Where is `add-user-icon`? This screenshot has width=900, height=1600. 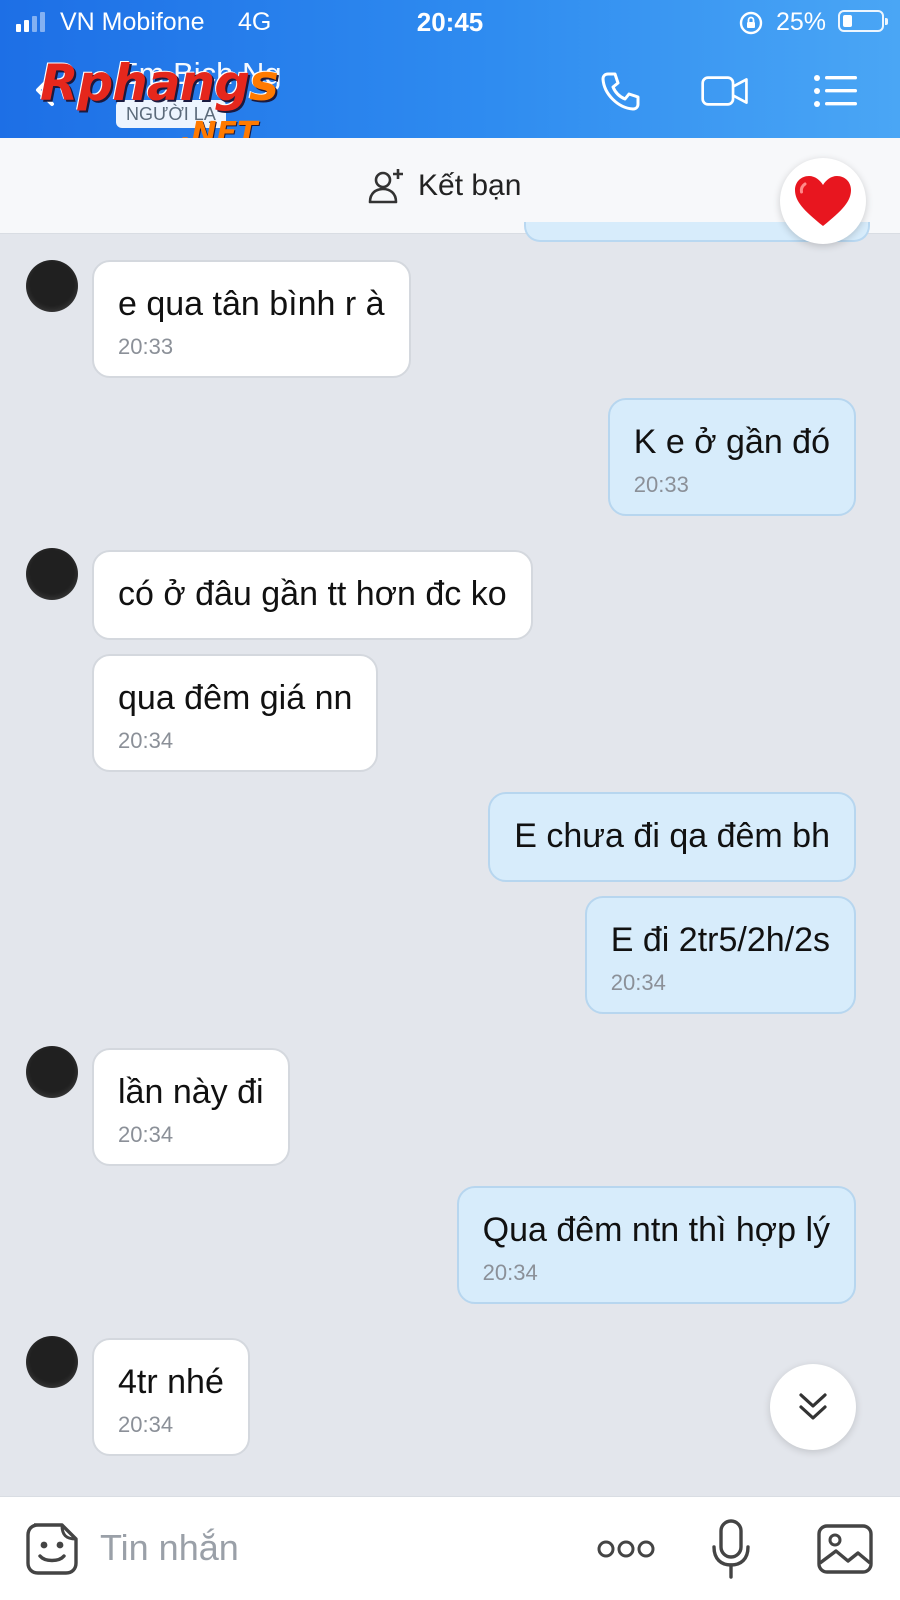 add-user-icon is located at coordinates (385, 186).